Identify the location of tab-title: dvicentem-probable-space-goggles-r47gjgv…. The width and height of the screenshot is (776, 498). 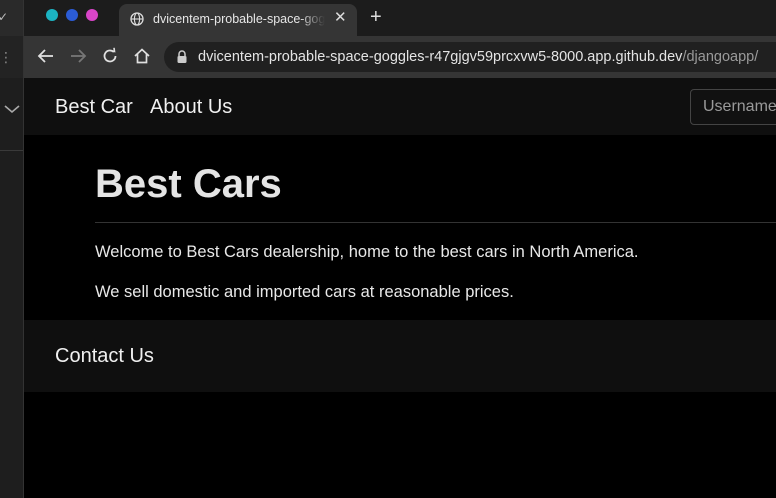
(239, 19).